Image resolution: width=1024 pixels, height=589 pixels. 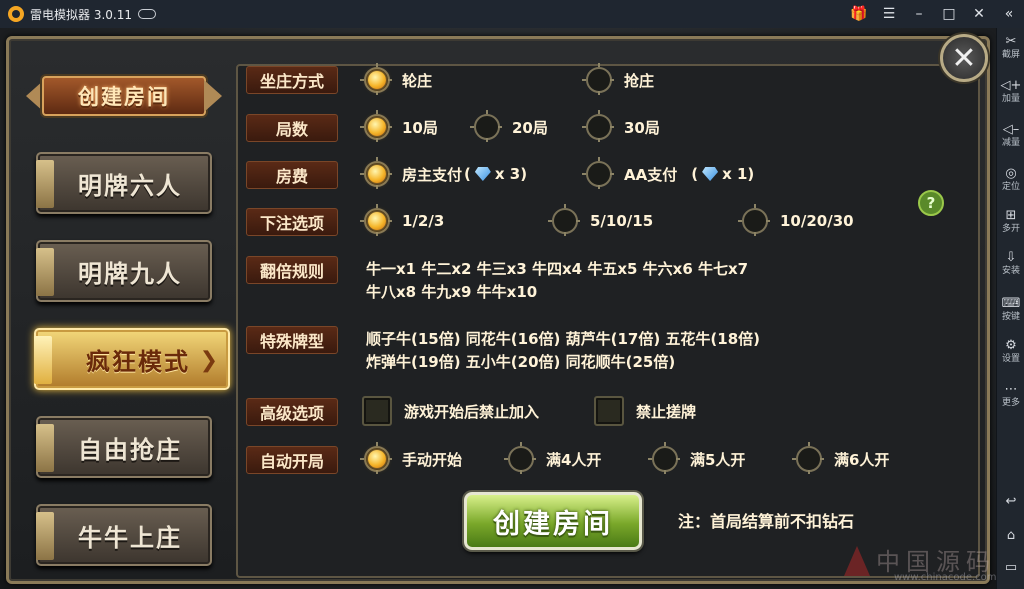 I want to click on recent-apps-icon: ▭, so click(x=1011, y=567).